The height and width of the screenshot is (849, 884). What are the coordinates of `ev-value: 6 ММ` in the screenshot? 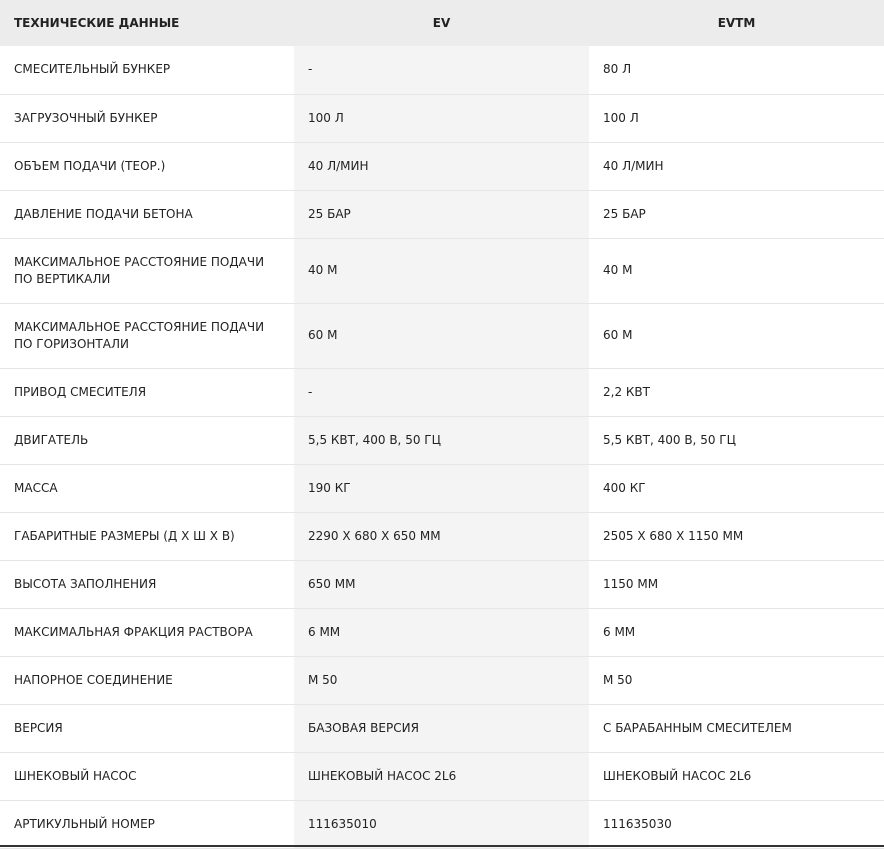 It's located at (441, 632).